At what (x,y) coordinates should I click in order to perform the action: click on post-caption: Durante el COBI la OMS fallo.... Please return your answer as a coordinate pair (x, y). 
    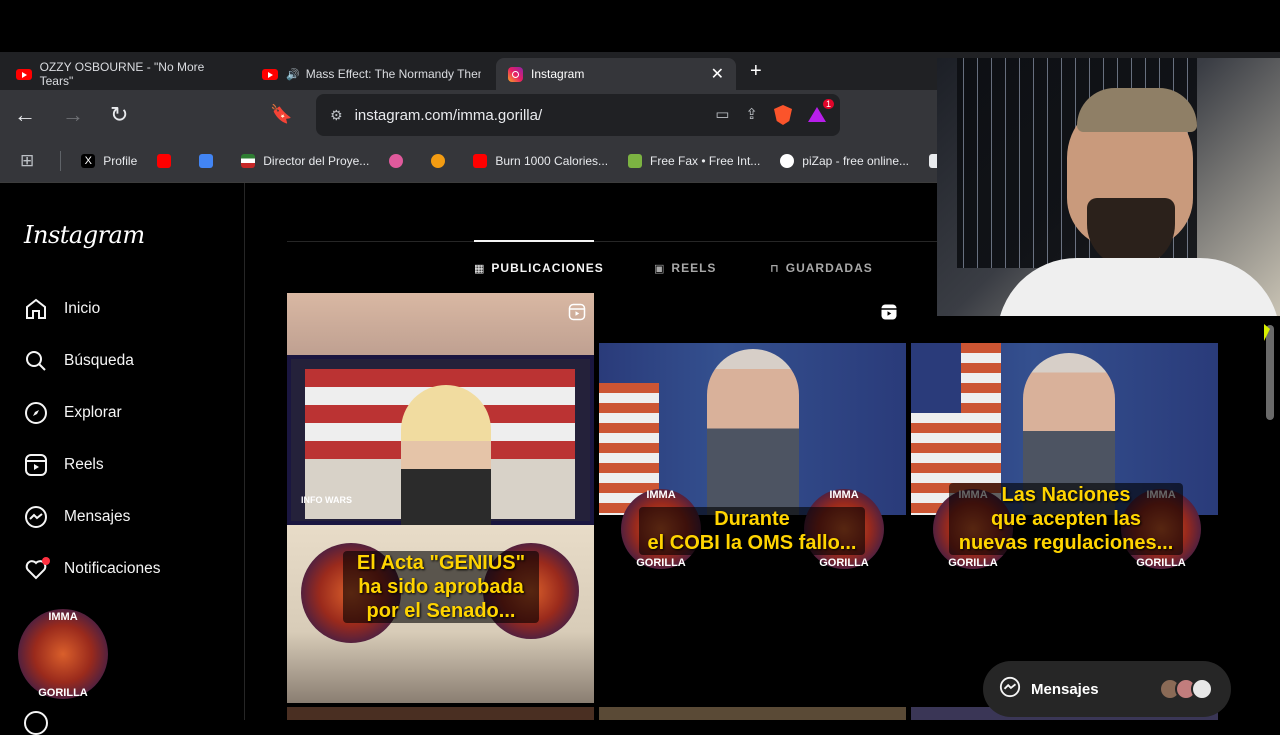
    Looking at the image, I should click on (752, 531).